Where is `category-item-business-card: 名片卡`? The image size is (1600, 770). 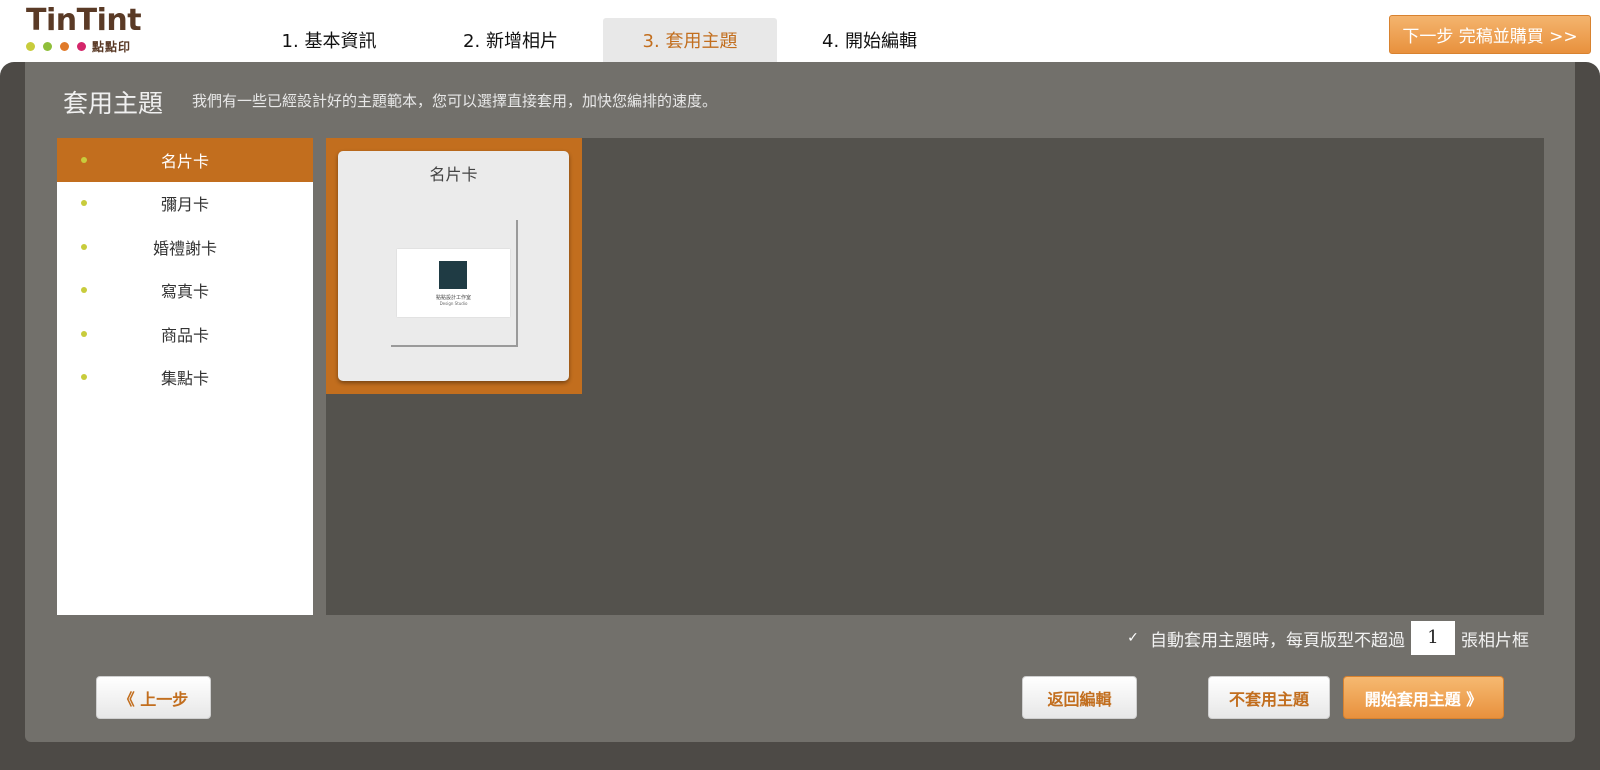 category-item-business-card: 名片卡 is located at coordinates (185, 160).